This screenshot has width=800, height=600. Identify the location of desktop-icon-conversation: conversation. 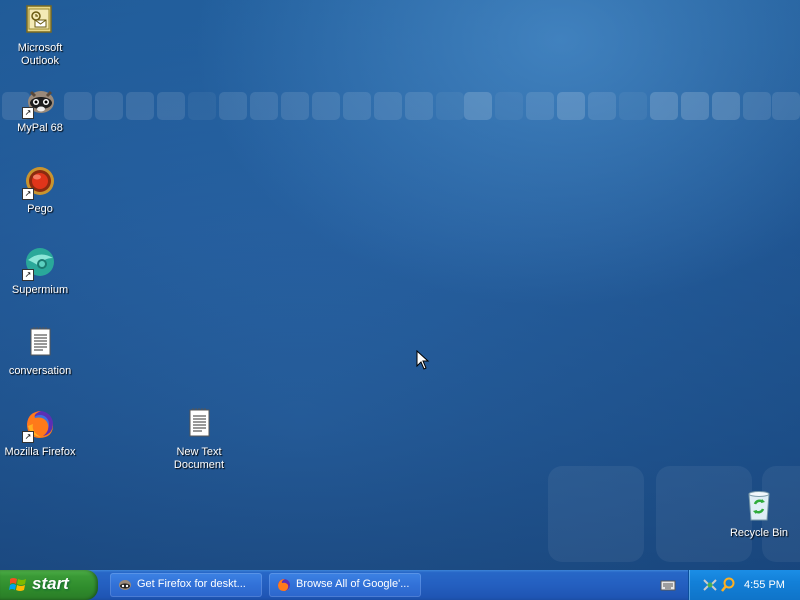
(40, 352).